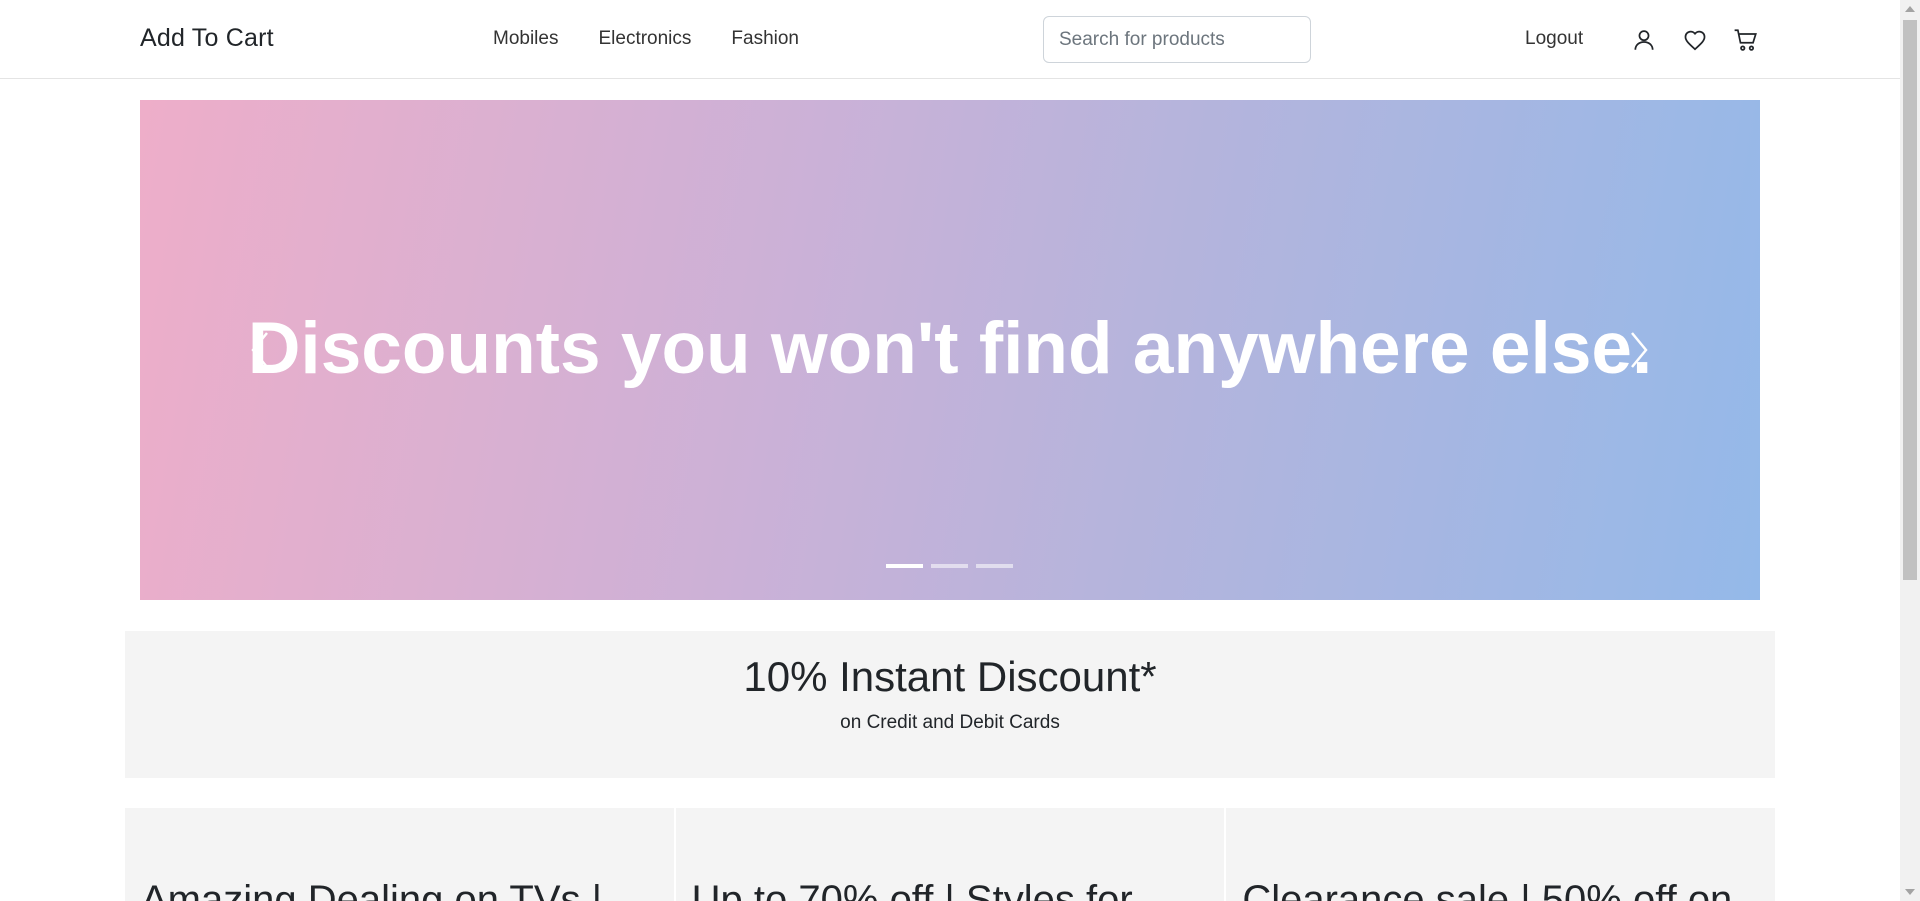  What do you see at coordinates (1695, 40) in the screenshot?
I see `heart-icon` at bounding box center [1695, 40].